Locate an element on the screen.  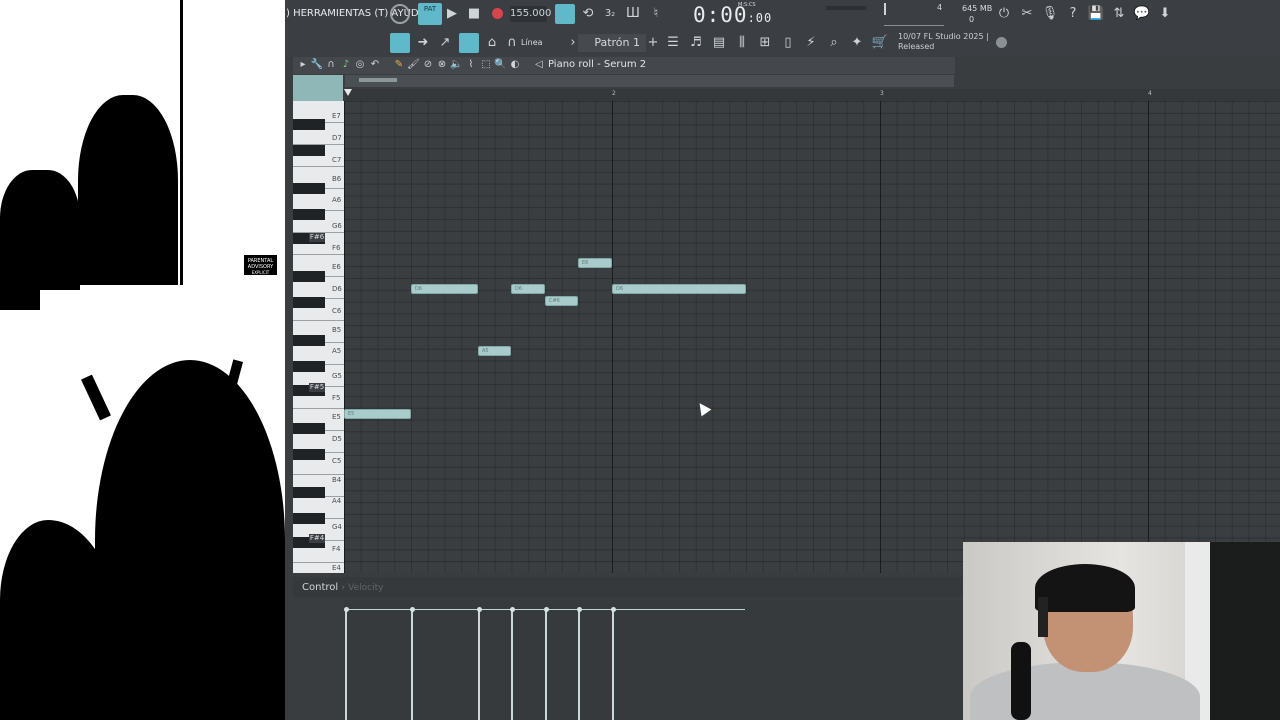
piano-roll-title: Piano roll - Serum 2 is located at coordinates (597, 64).